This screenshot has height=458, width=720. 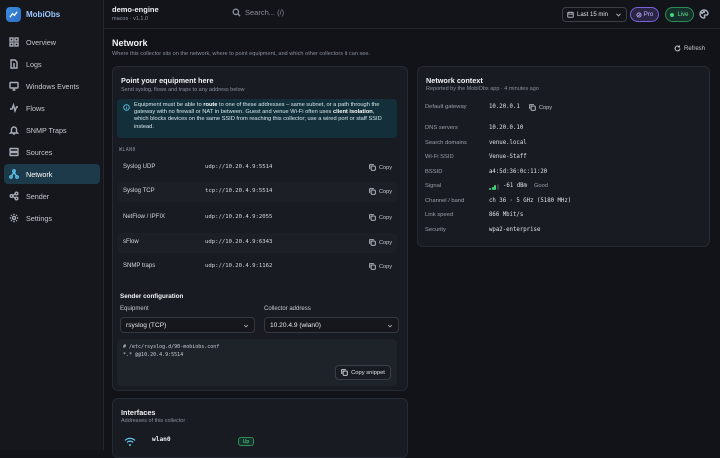 I want to click on page-title: Network, so click(x=130, y=43).